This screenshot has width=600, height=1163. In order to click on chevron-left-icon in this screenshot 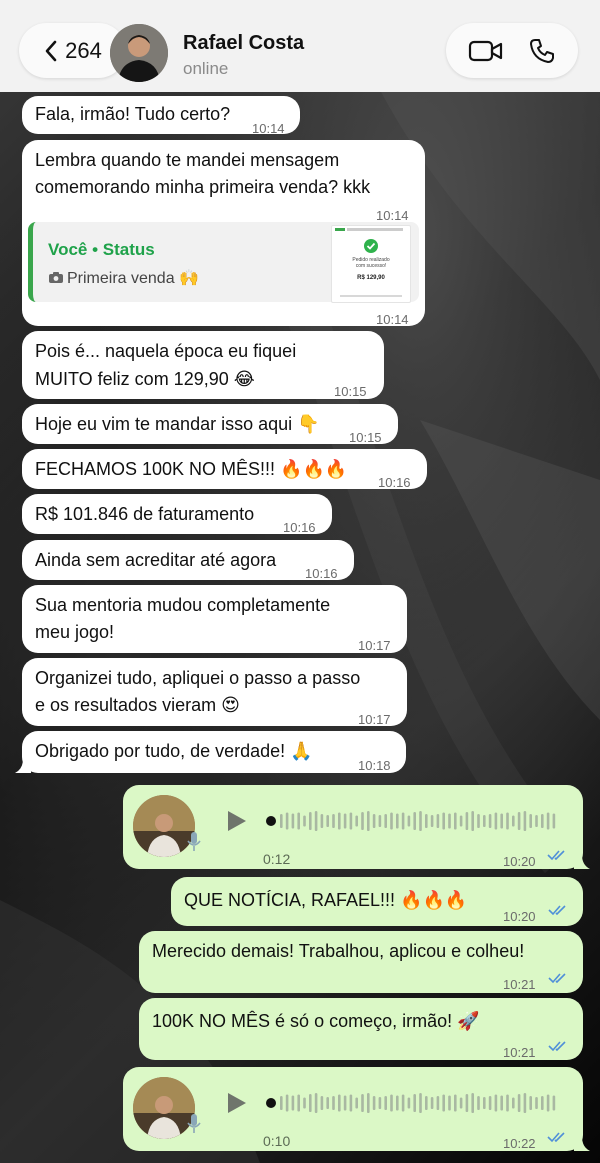, I will do `click(51, 50)`.